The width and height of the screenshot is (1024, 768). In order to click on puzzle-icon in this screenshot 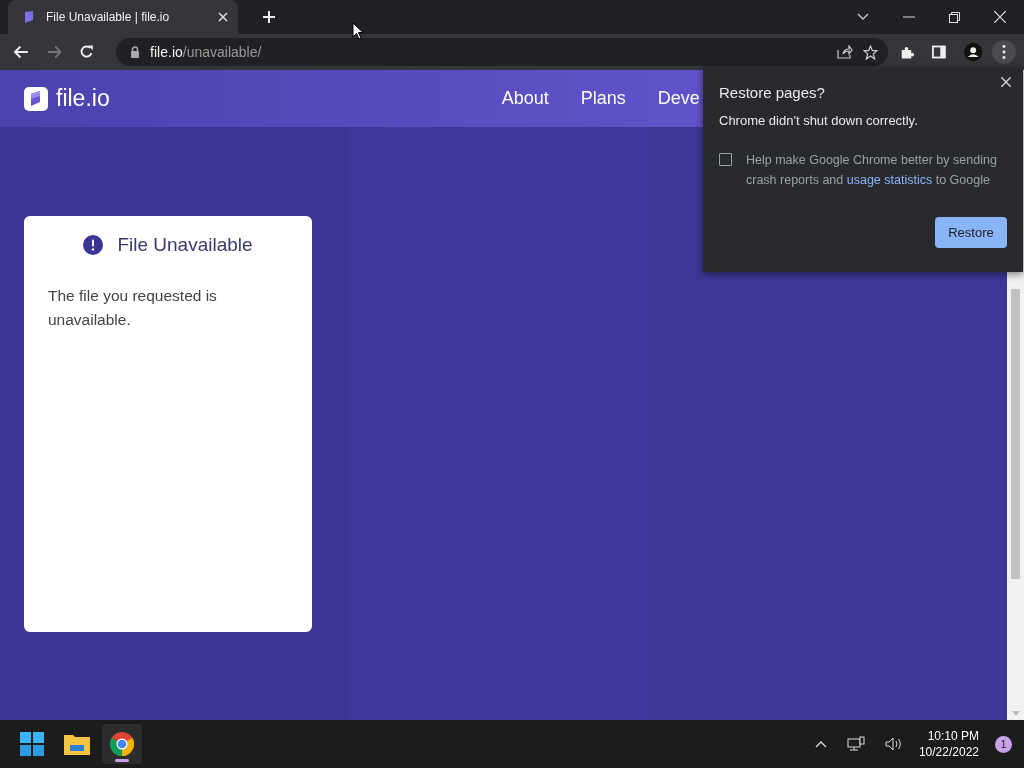, I will do `click(907, 52)`.